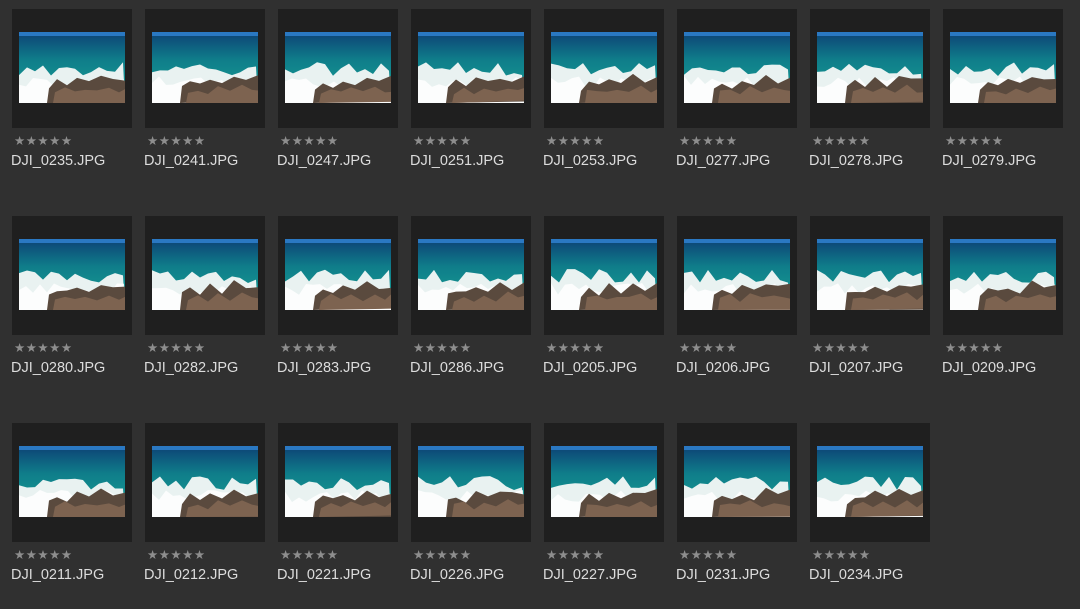  Describe the element at coordinates (58, 368) in the screenshot. I see `photo-filename: DJI_0280.JPG` at that location.